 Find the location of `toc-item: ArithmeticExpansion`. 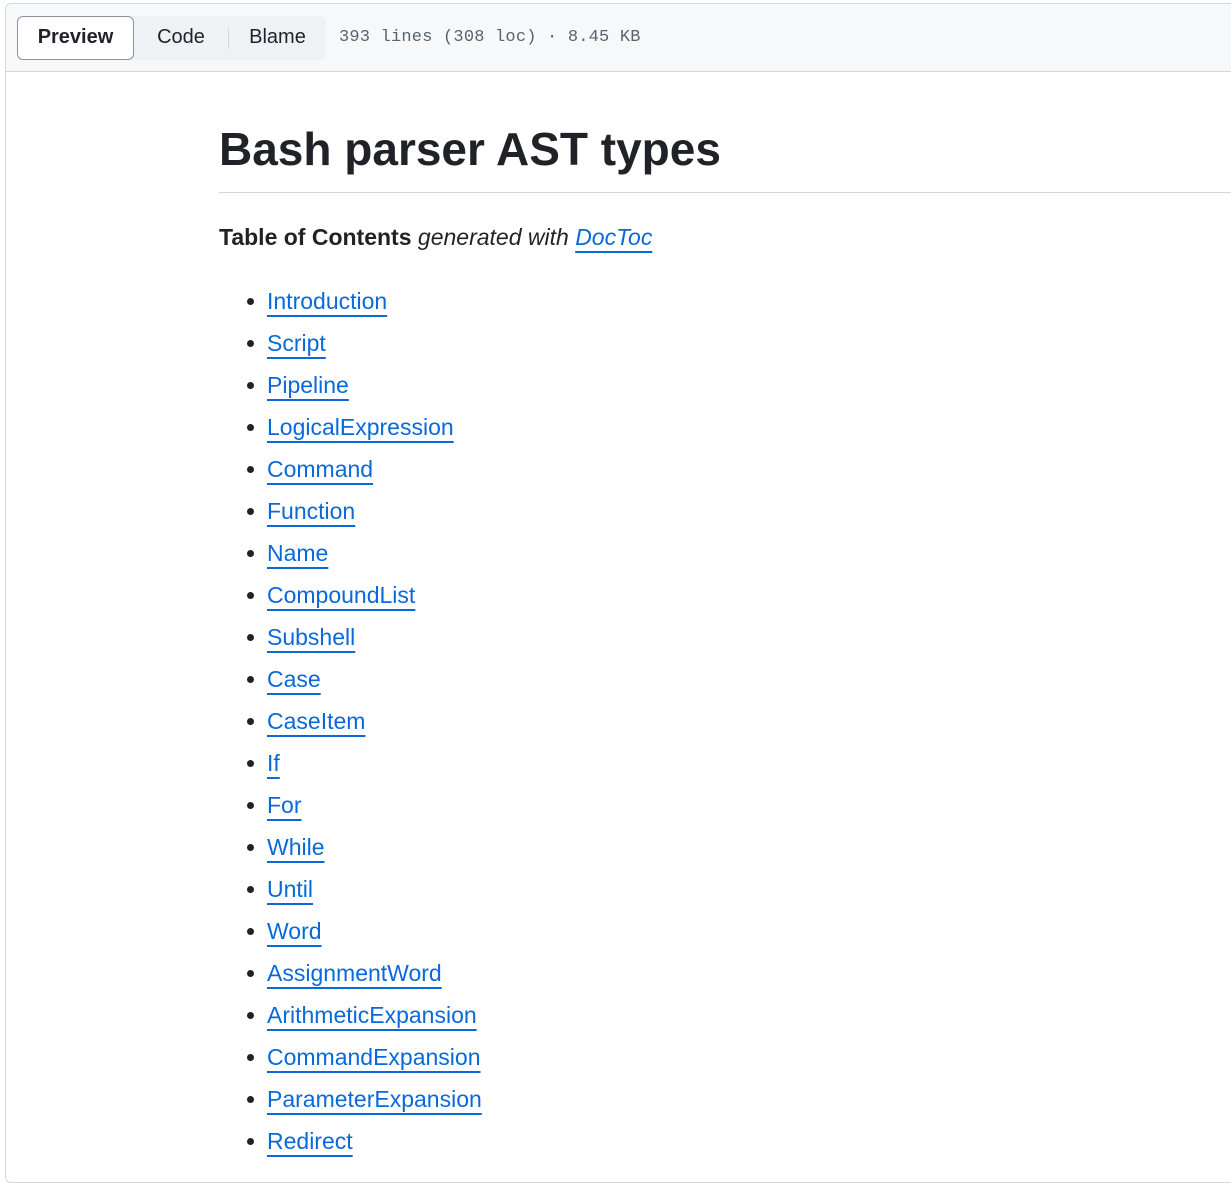

toc-item: ArithmeticExpansion is located at coordinates (725, 1015).